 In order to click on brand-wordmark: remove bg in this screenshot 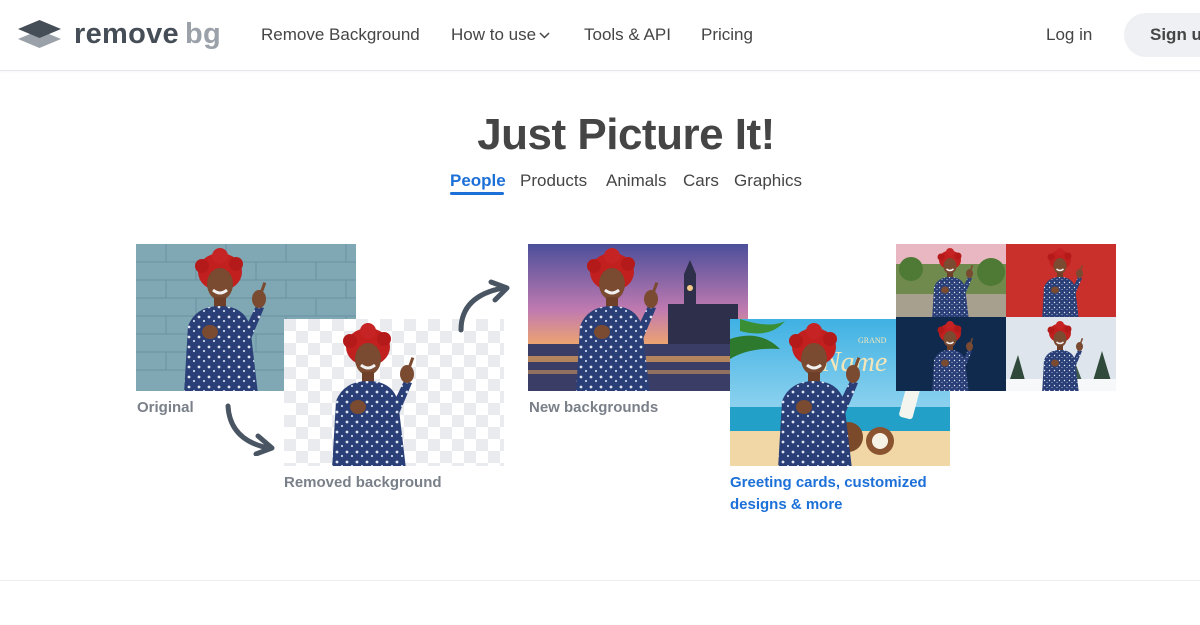, I will do `click(147, 34)`.